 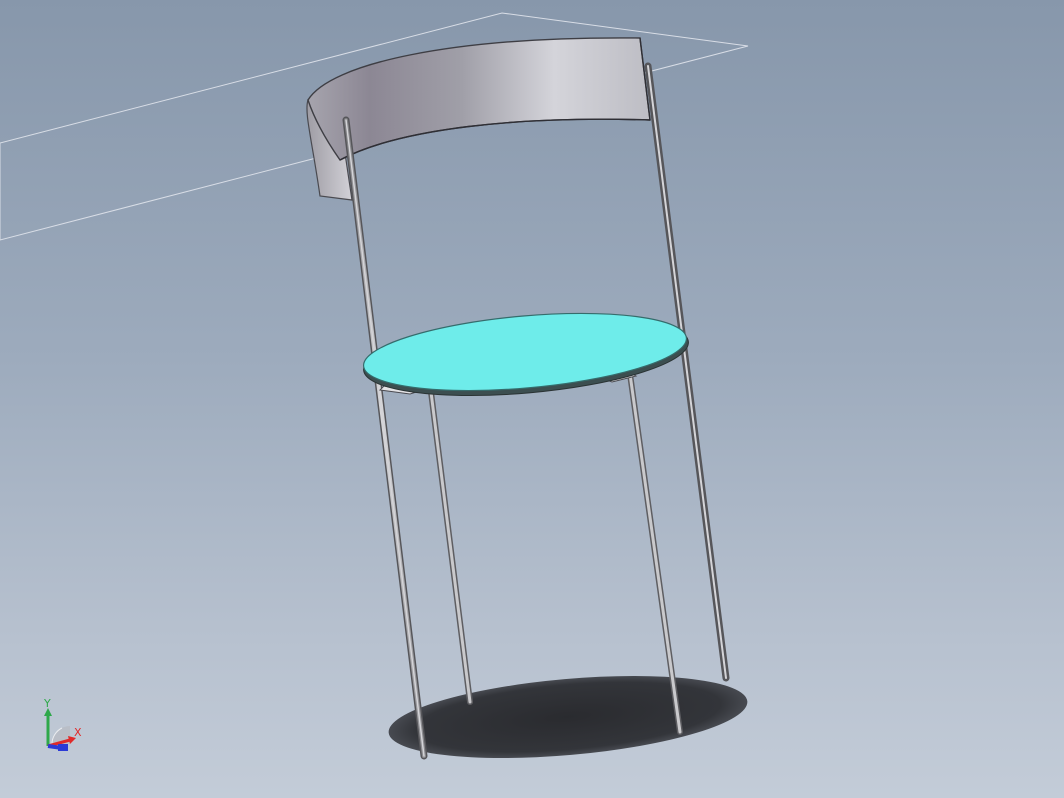 I want to click on seat, so click(x=525, y=354).